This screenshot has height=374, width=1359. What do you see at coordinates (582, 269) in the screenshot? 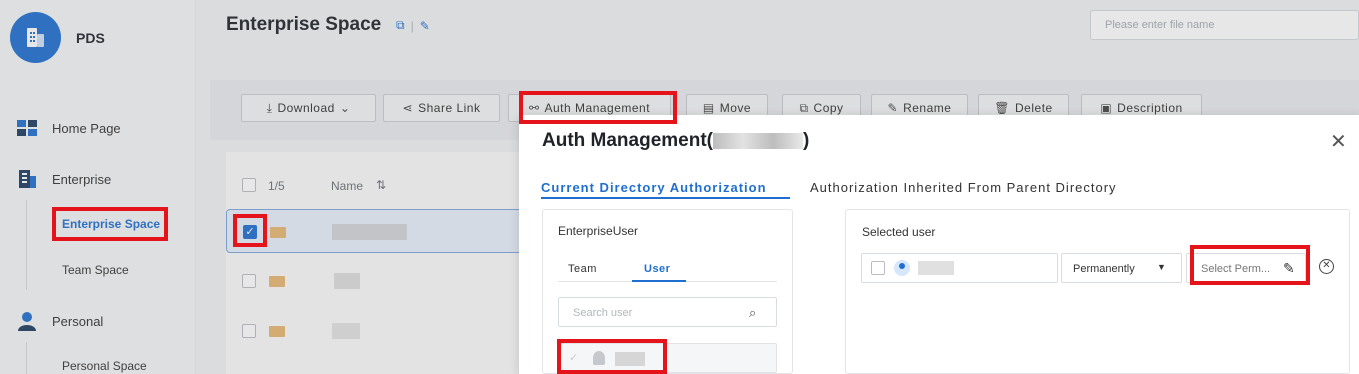
I see `tab-team: Team` at bounding box center [582, 269].